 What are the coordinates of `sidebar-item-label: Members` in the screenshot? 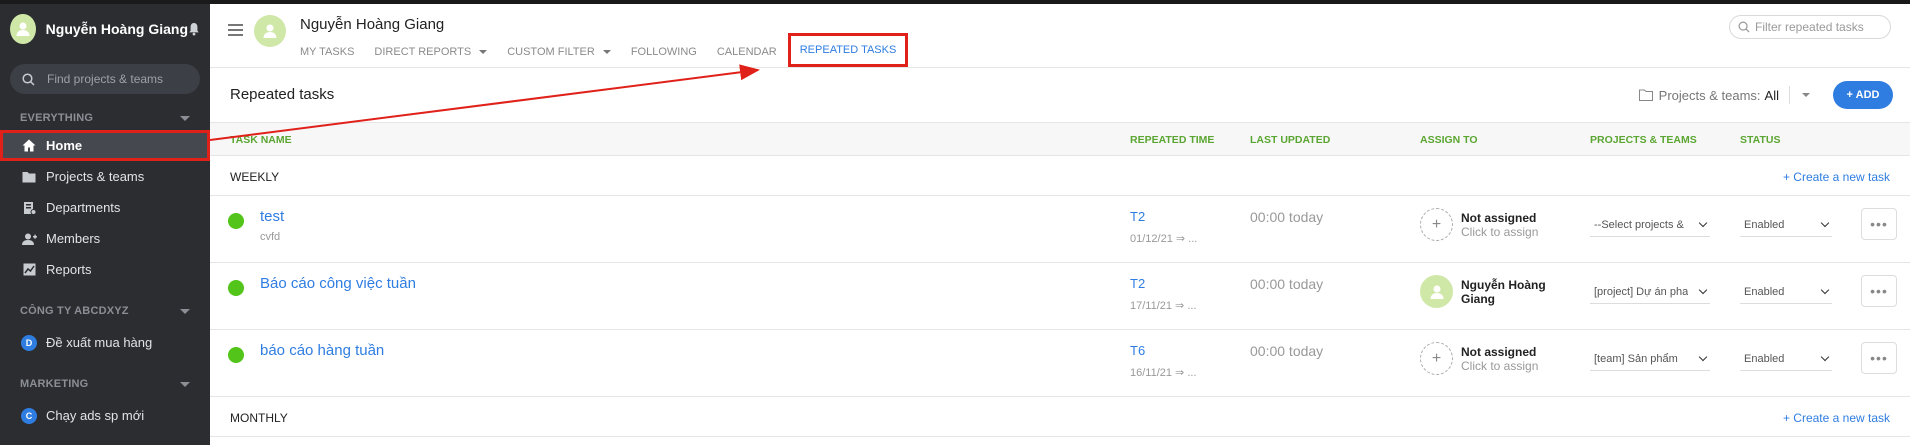 It's located at (73, 238).